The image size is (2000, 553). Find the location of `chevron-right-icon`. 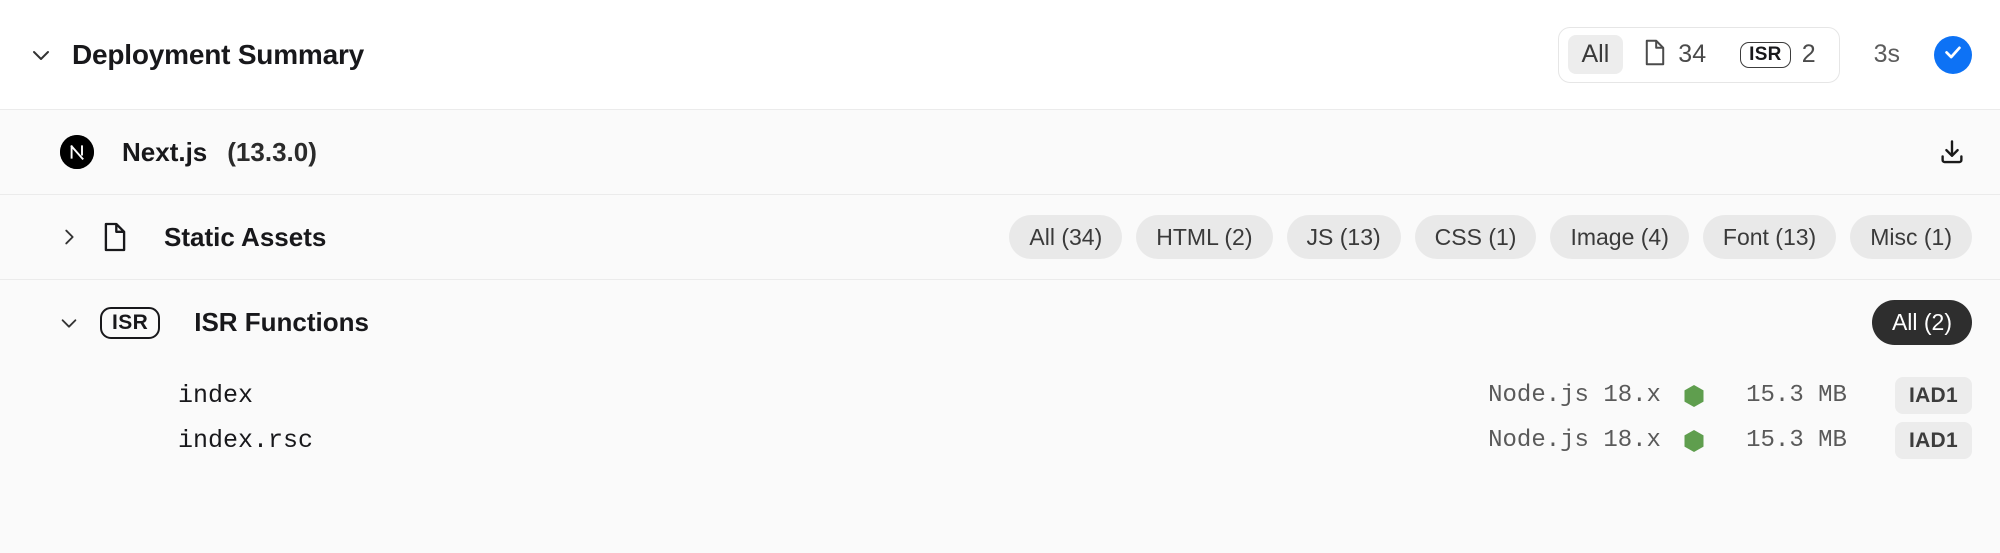

chevron-right-icon is located at coordinates (69, 237).